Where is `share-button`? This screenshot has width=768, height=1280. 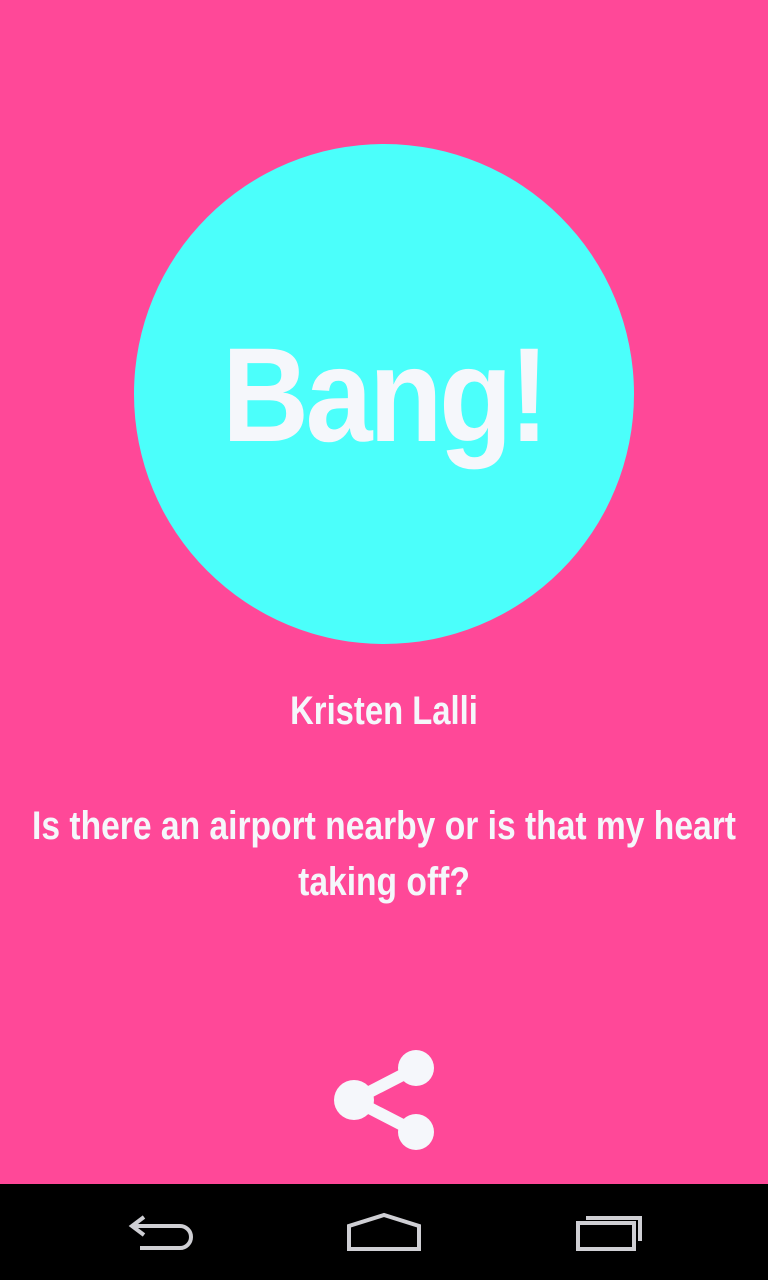 share-button is located at coordinates (384, 1100).